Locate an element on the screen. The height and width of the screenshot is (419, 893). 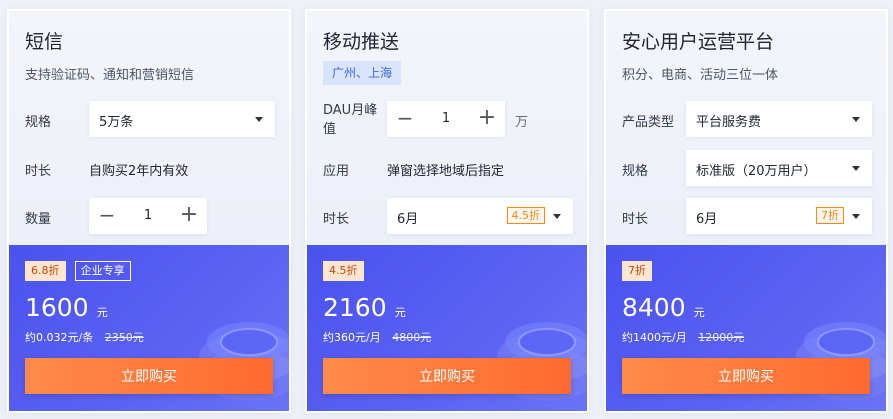
card-subtitle: 支持验证码、通知和营销短信 is located at coordinates (110, 75).